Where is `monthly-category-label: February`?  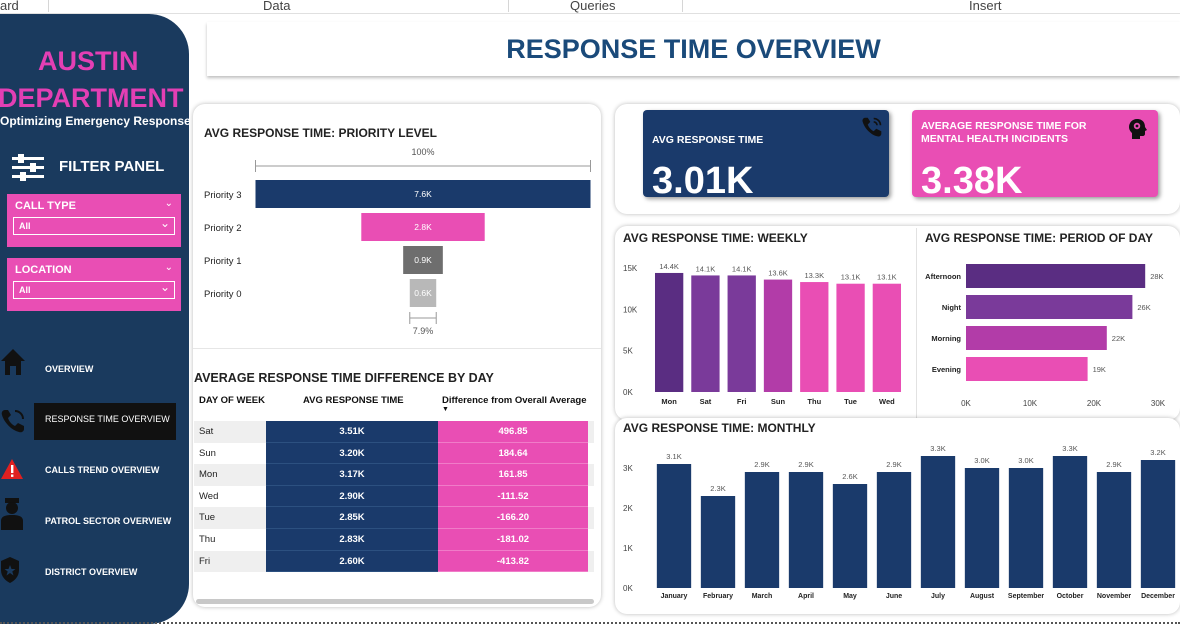
monthly-category-label: February is located at coordinates (718, 596).